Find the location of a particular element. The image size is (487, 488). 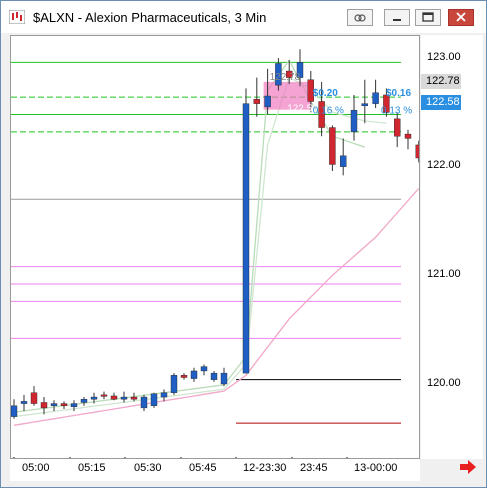

maximize-icon is located at coordinates (428, 17).